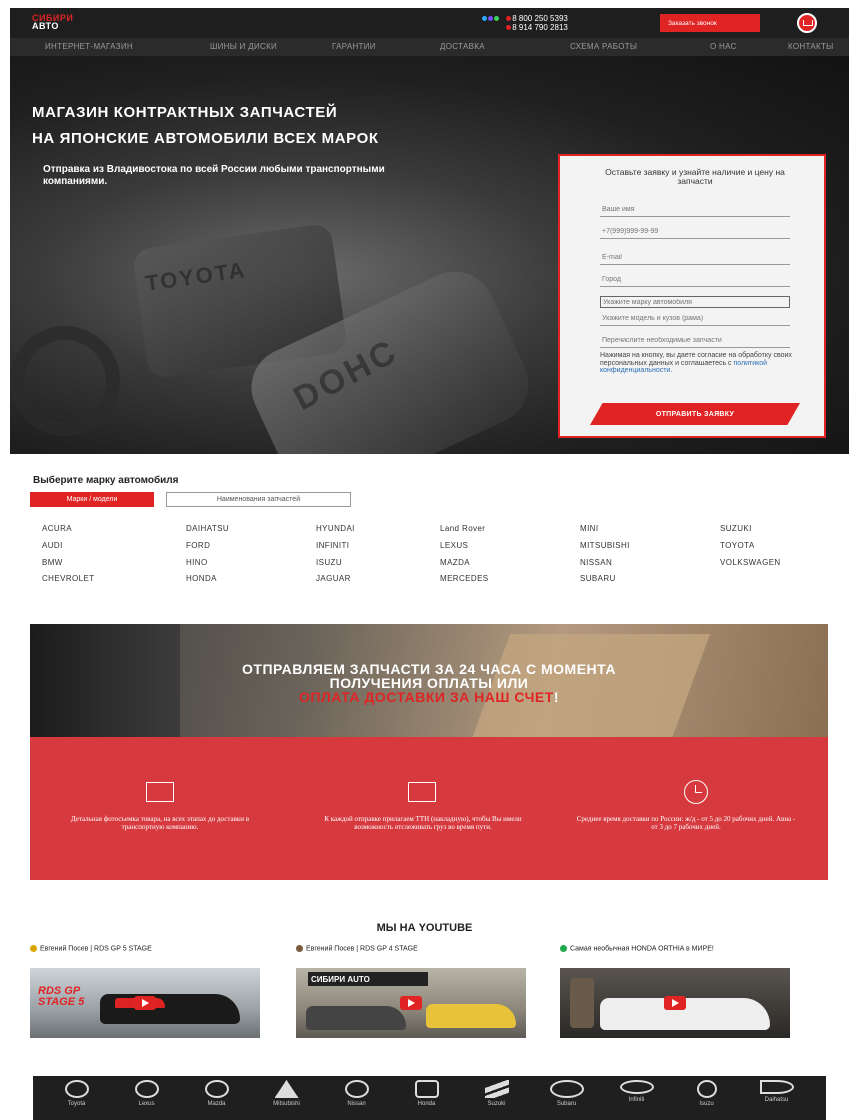  Describe the element at coordinates (356, 1104) in the screenshot. I see `logo-name: Nissan` at that location.